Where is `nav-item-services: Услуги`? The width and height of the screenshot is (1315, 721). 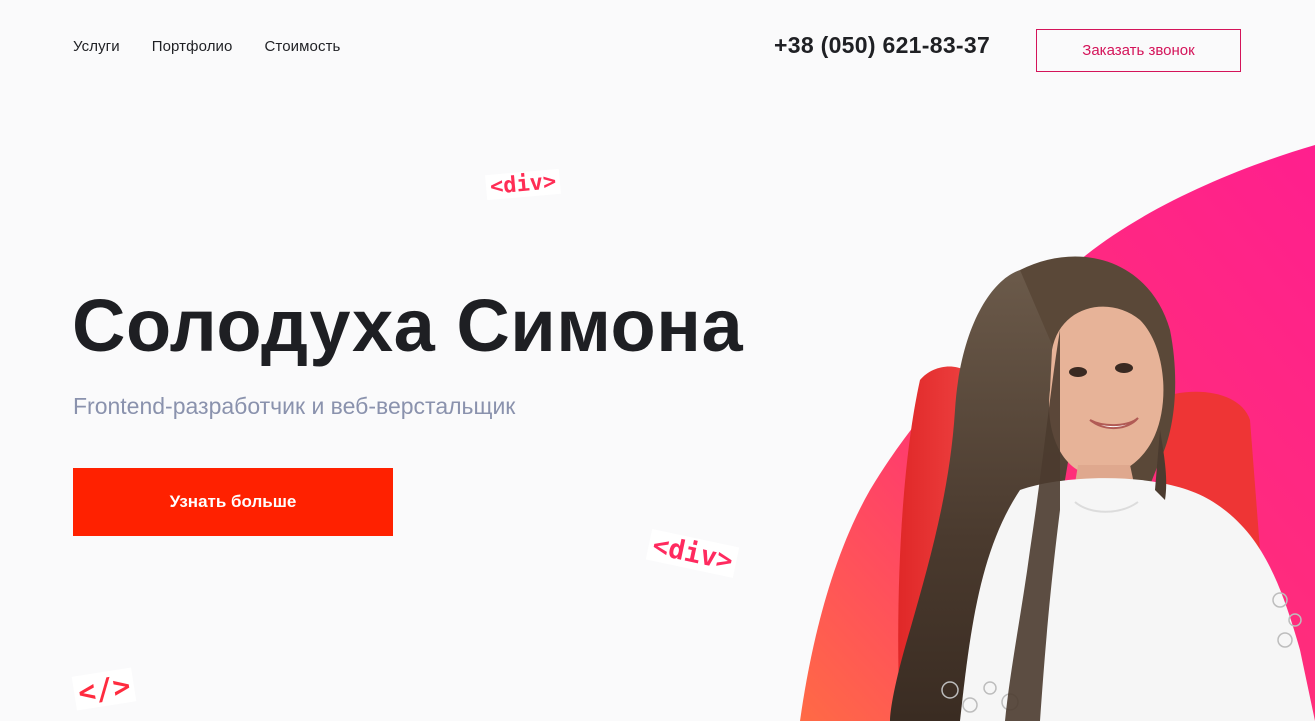 nav-item-services: Услуги is located at coordinates (96, 46).